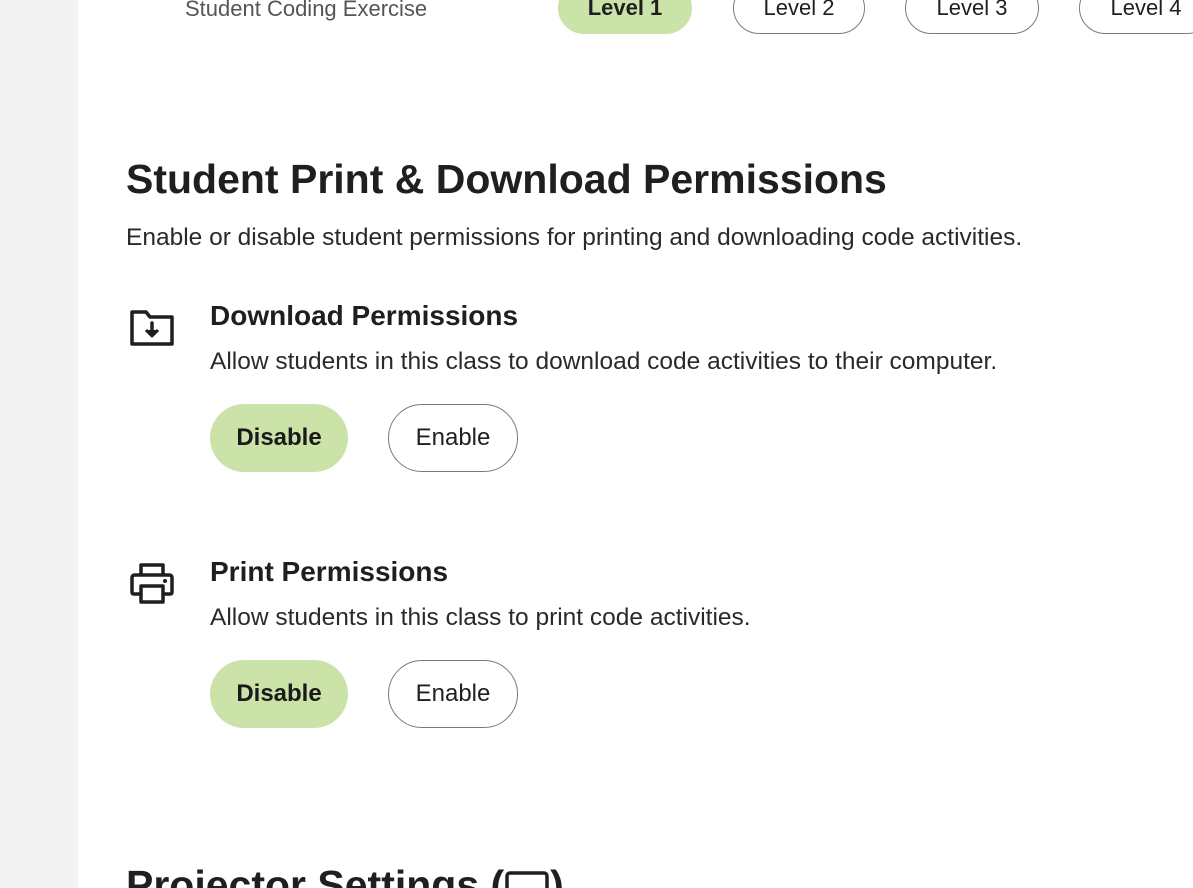  What do you see at coordinates (625, 17) in the screenshot?
I see `level-1-pill: Level 1` at bounding box center [625, 17].